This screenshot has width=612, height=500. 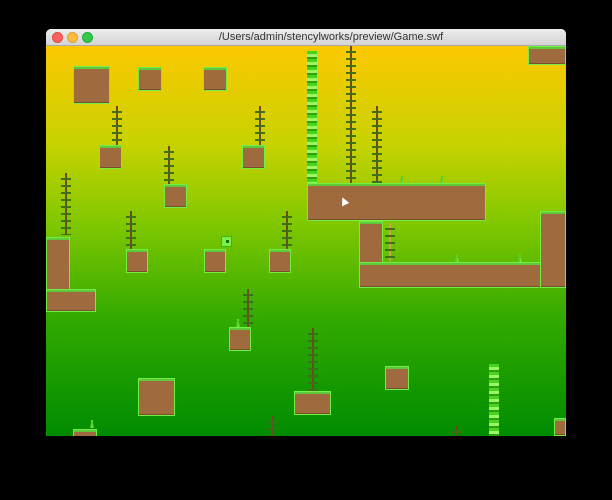 What do you see at coordinates (72, 37) in the screenshot?
I see `minimize-window-button` at bounding box center [72, 37].